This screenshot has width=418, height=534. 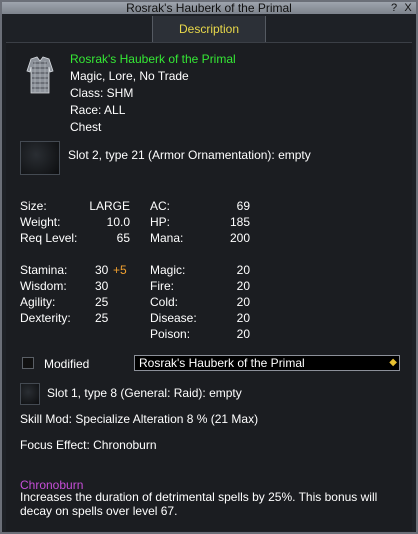 What do you see at coordinates (408, 8) in the screenshot?
I see `close-button: X` at bounding box center [408, 8].